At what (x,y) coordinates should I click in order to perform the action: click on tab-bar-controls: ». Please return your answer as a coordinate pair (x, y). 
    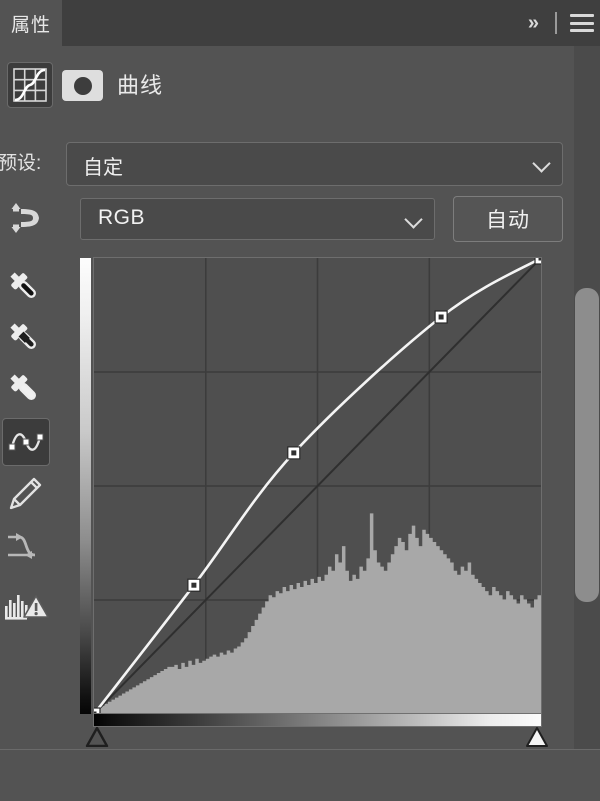
    Looking at the image, I should click on (559, 23).